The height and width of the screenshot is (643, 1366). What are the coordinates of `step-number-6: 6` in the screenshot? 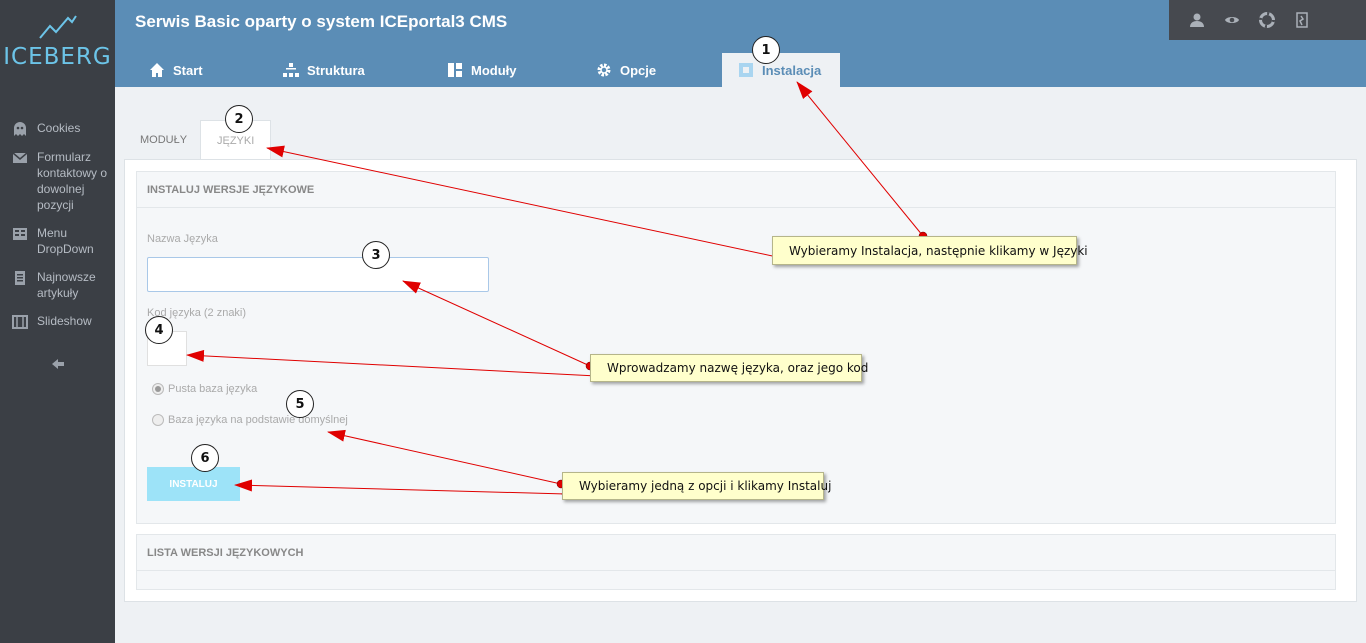 It's located at (205, 458).